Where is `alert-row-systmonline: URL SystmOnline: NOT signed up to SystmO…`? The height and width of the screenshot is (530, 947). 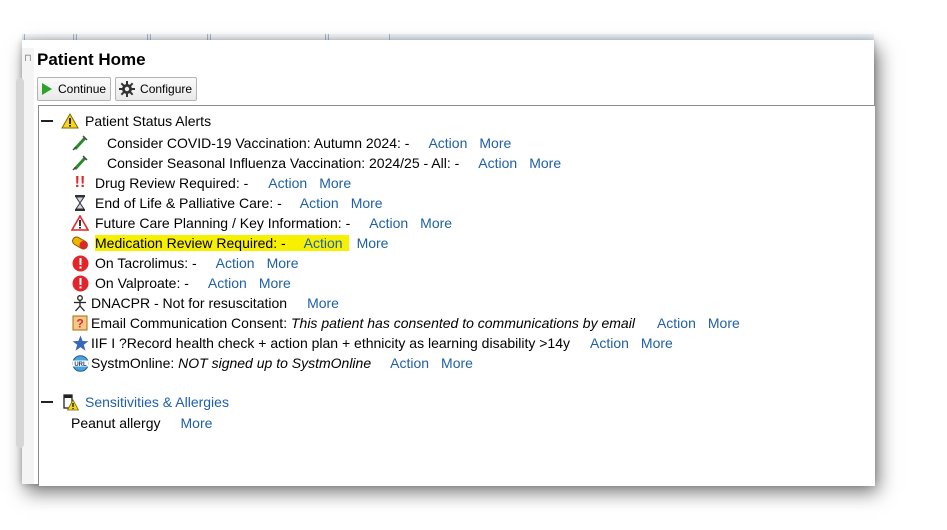 alert-row-systmonline: URL SystmOnline: NOT signed up to SystmO… is located at coordinates (272, 363).